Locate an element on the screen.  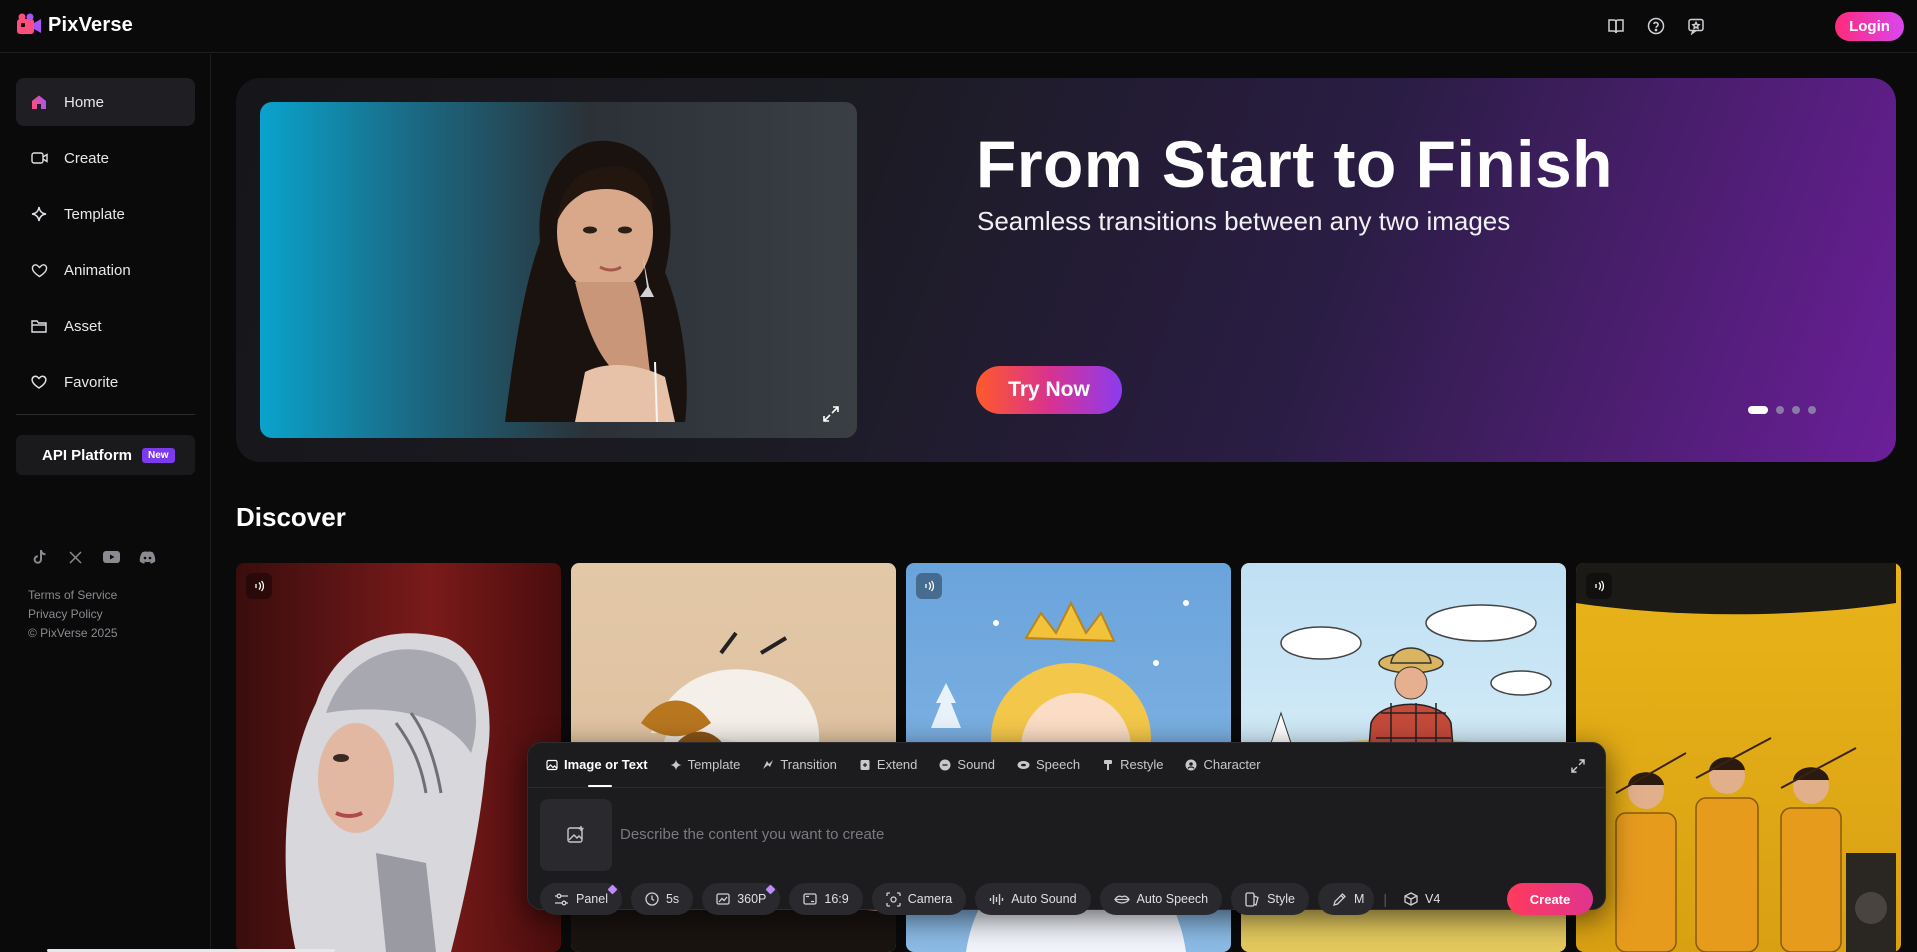
video-icon is located at coordinates (39, 158).